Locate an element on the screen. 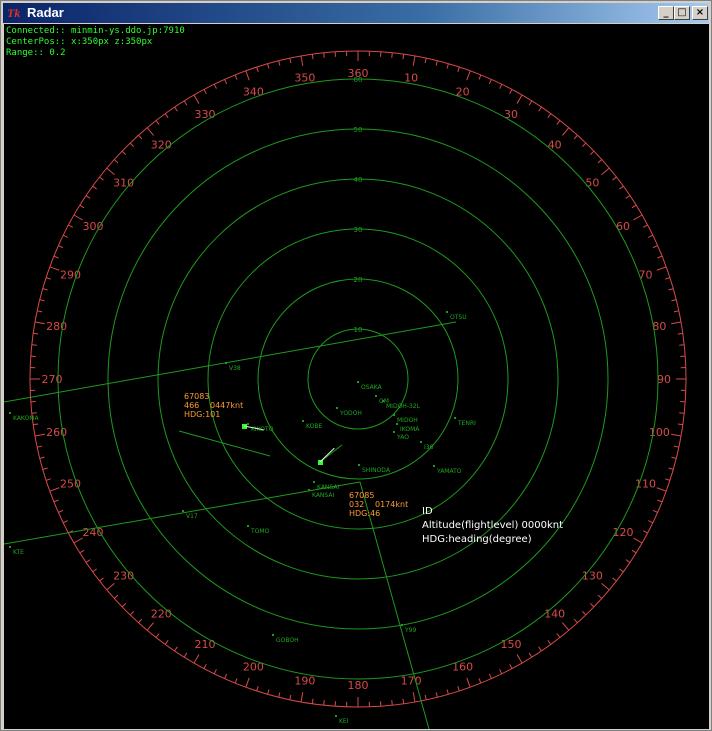 This screenshot has height=731, width=712. fix-label: KOBE is located at coordinates (314, 426).